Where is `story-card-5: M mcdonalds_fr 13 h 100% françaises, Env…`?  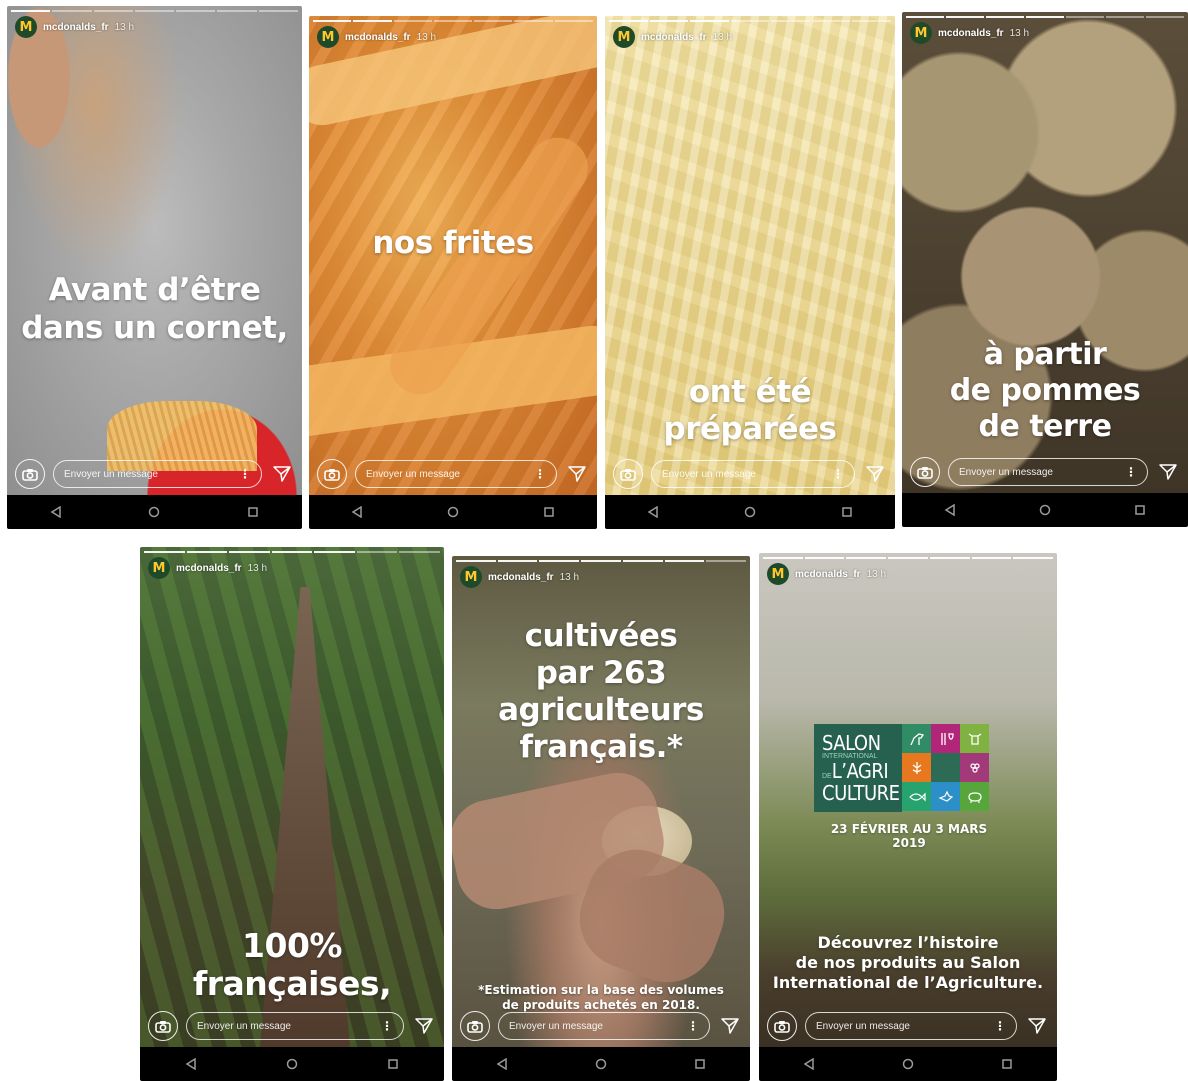
story-card-5: M mcdonalds_fr 13 h 100% françaises, Env… is located at coordinates (292, 814).